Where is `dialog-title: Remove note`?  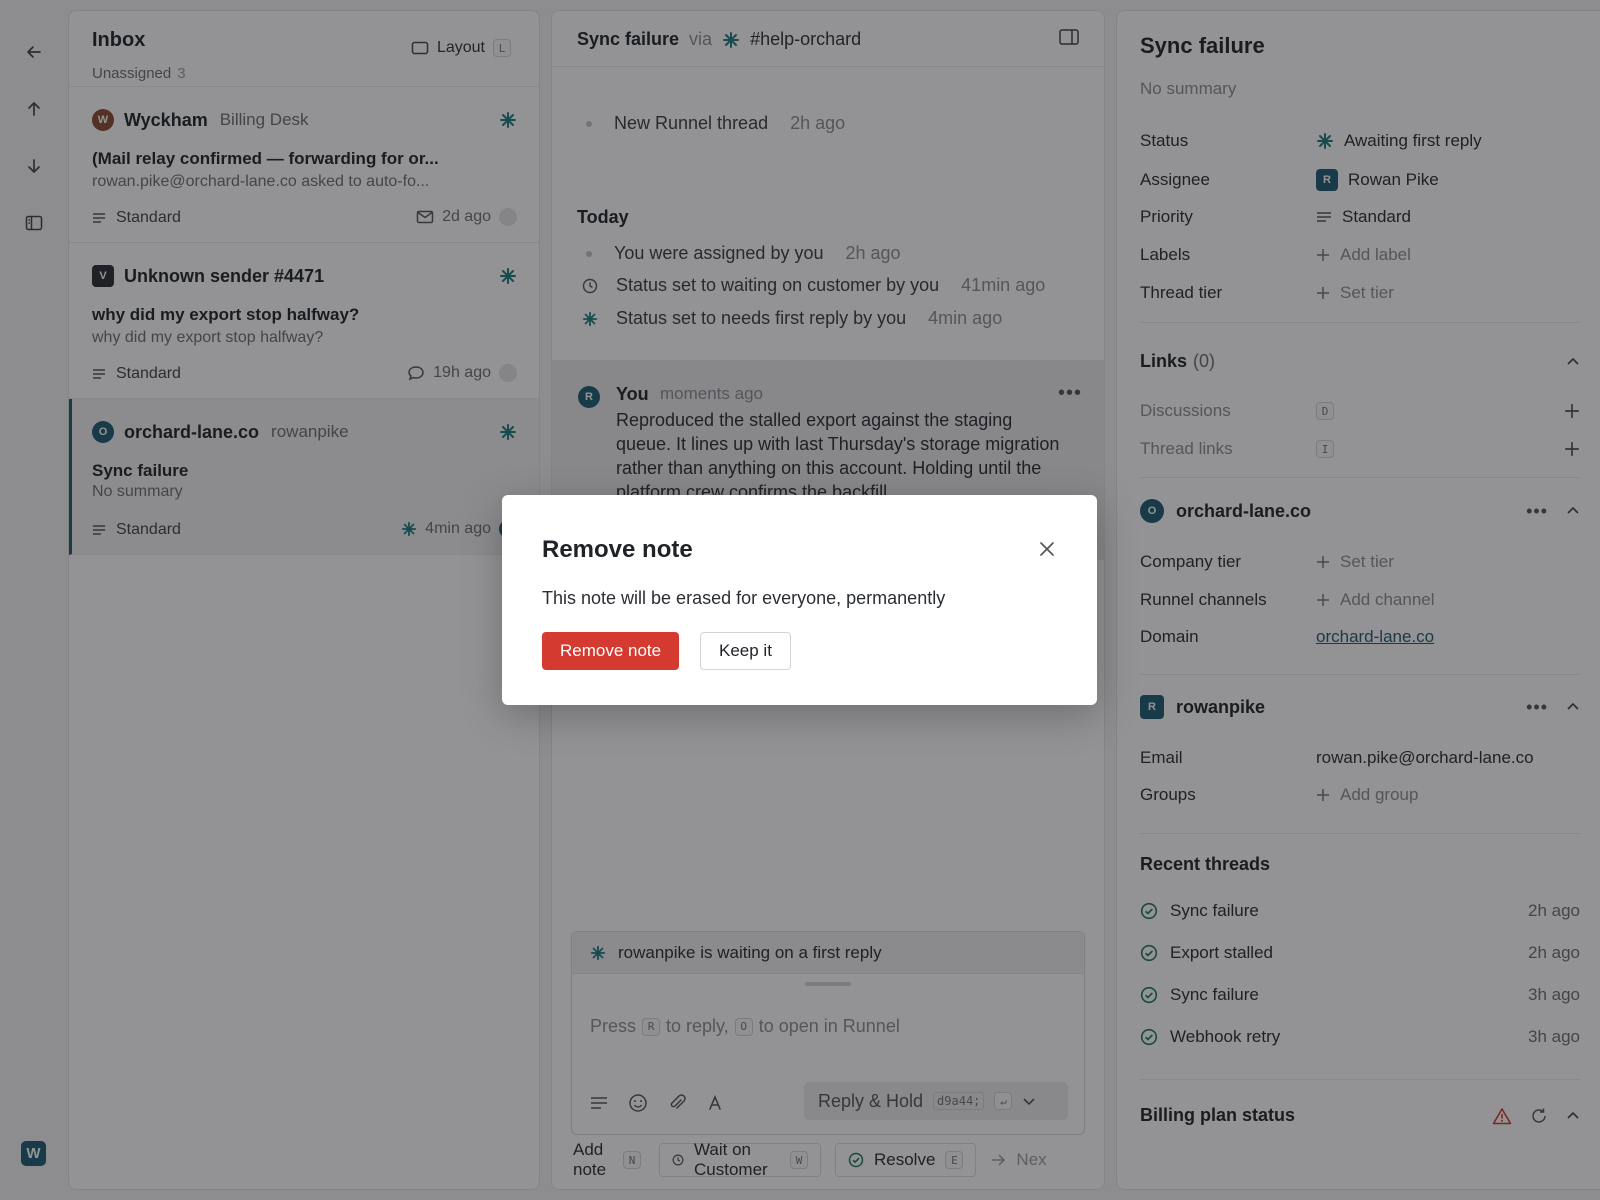
dialog-title: Remove note is located at coordinates (617, 549).